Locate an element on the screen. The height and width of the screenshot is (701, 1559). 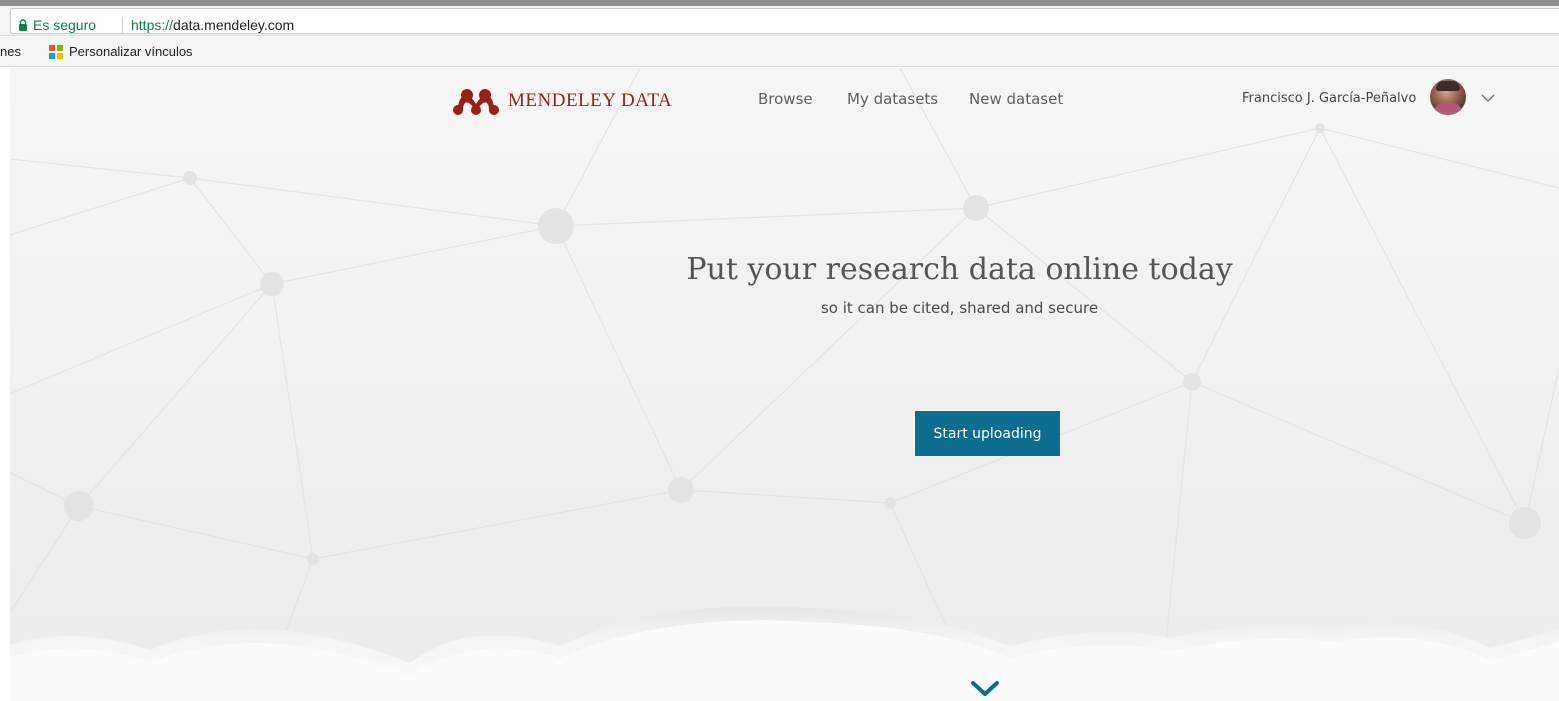
hero-title-row: Put your research data online today is located at coordinates (784, 270).